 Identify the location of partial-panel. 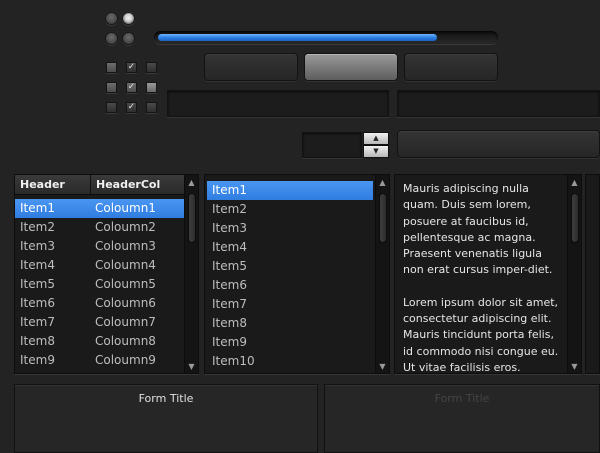
(592, 274).